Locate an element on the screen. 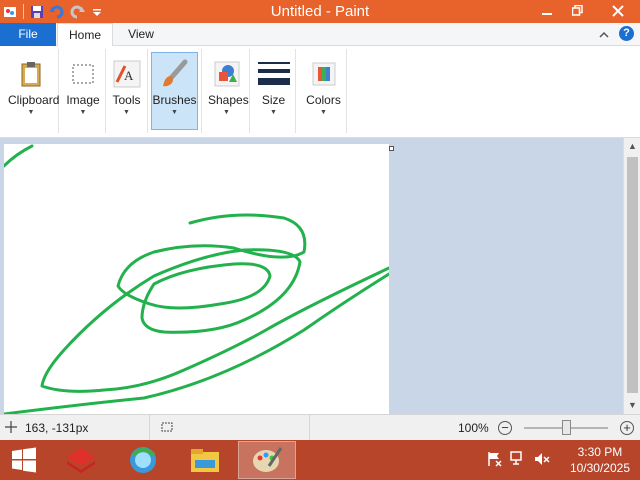 Image resolution: width=640 pixels, height=480 pixels. redo-icon is located at coordinates (77, 11).